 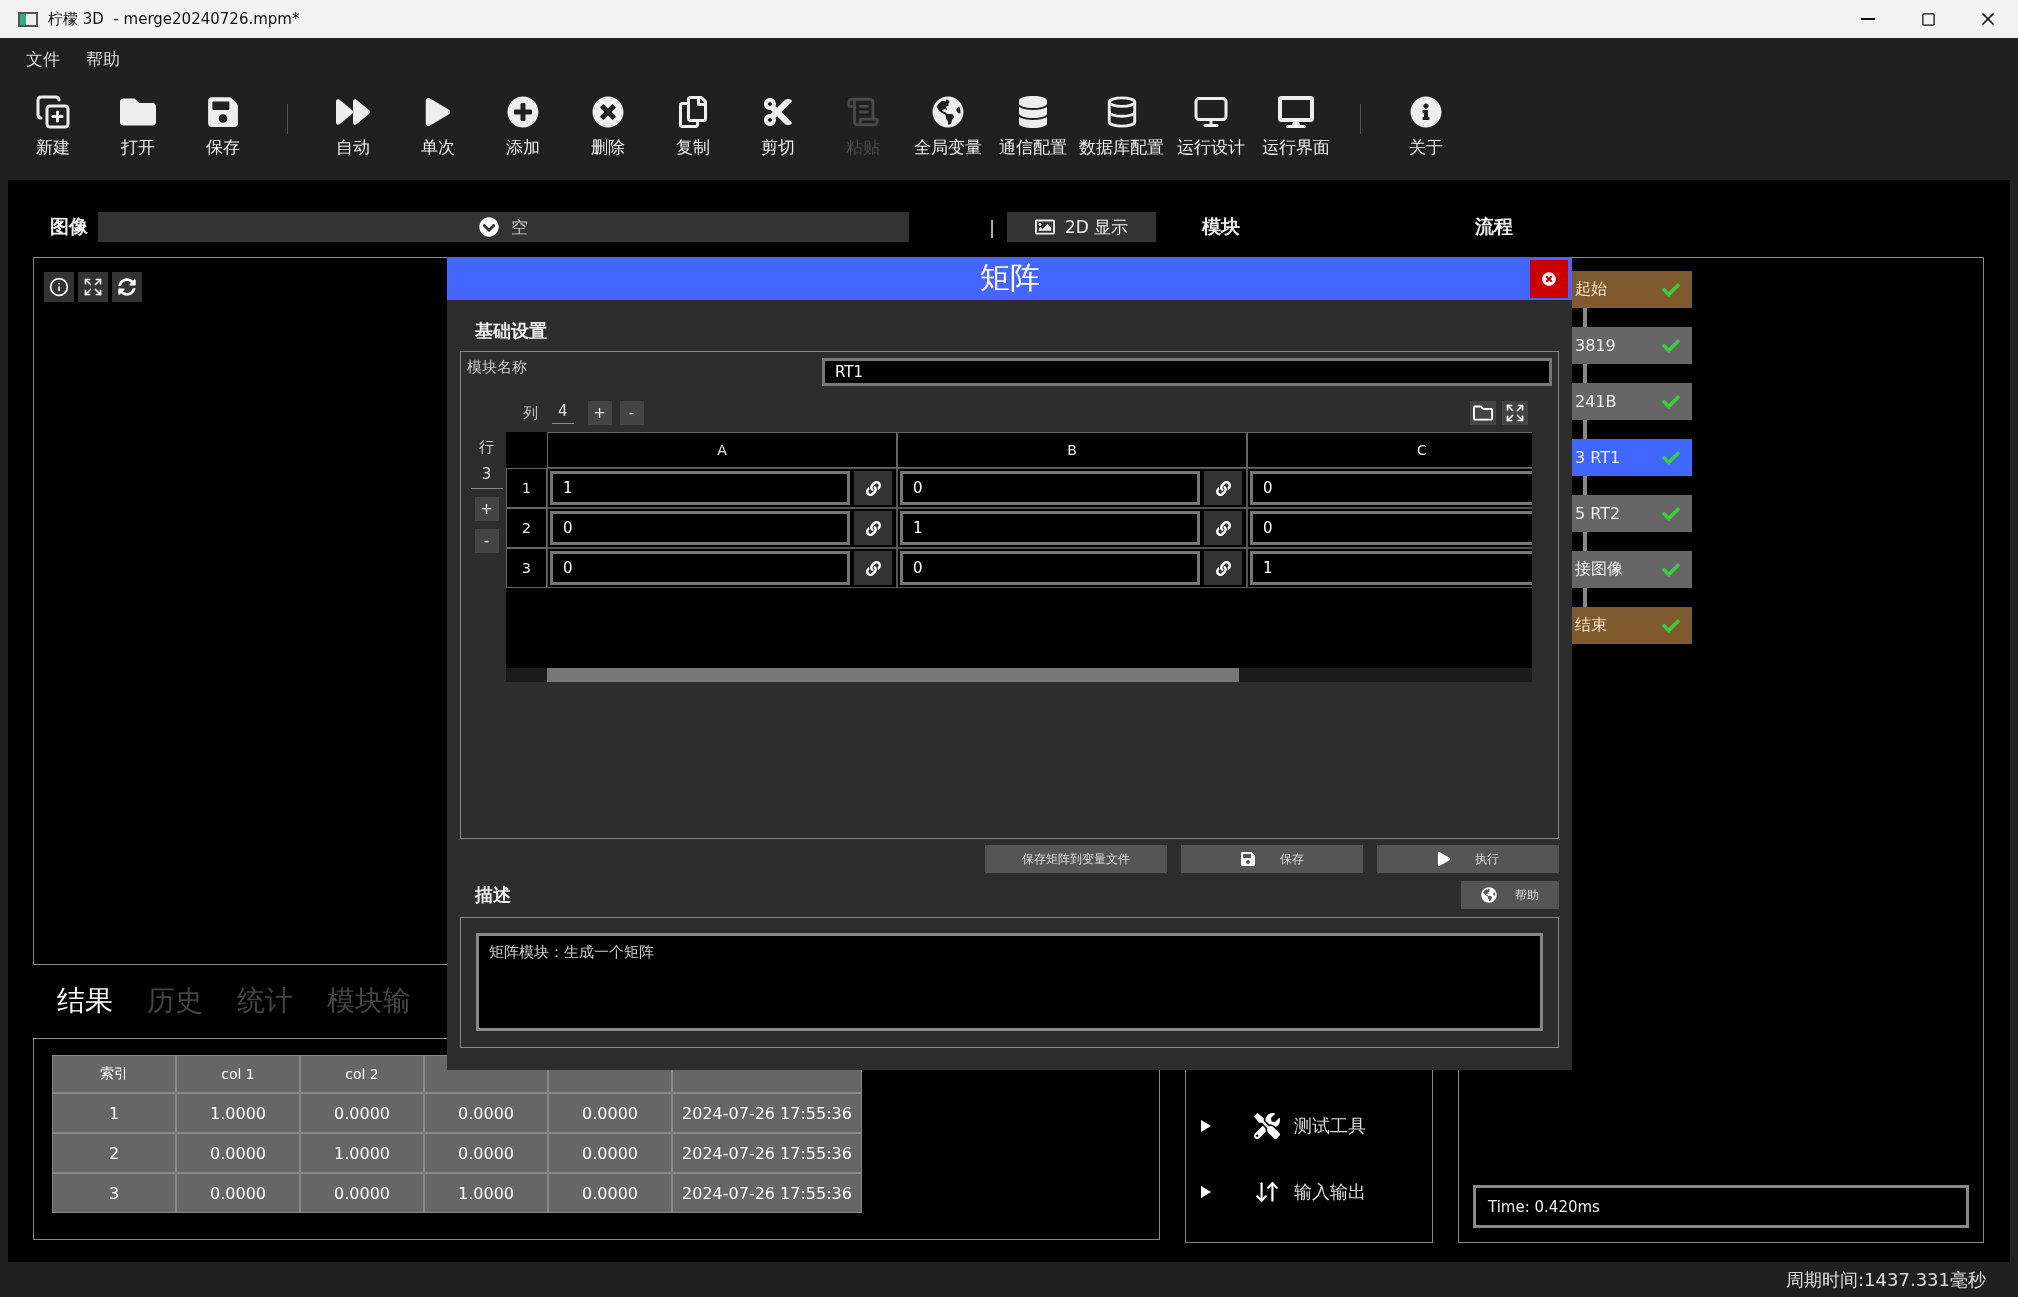 I want to click on toolbar-button: 自动, so click(x=352, y=119).